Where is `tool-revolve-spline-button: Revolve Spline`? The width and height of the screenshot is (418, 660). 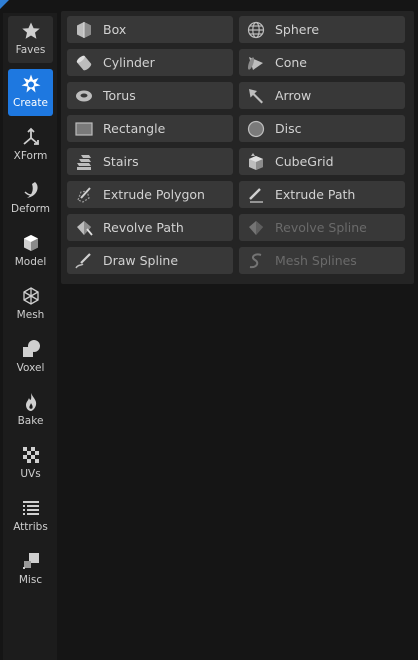 tool-revolve-spline-button: Revolve Spline is located at coordinates (322, 227).